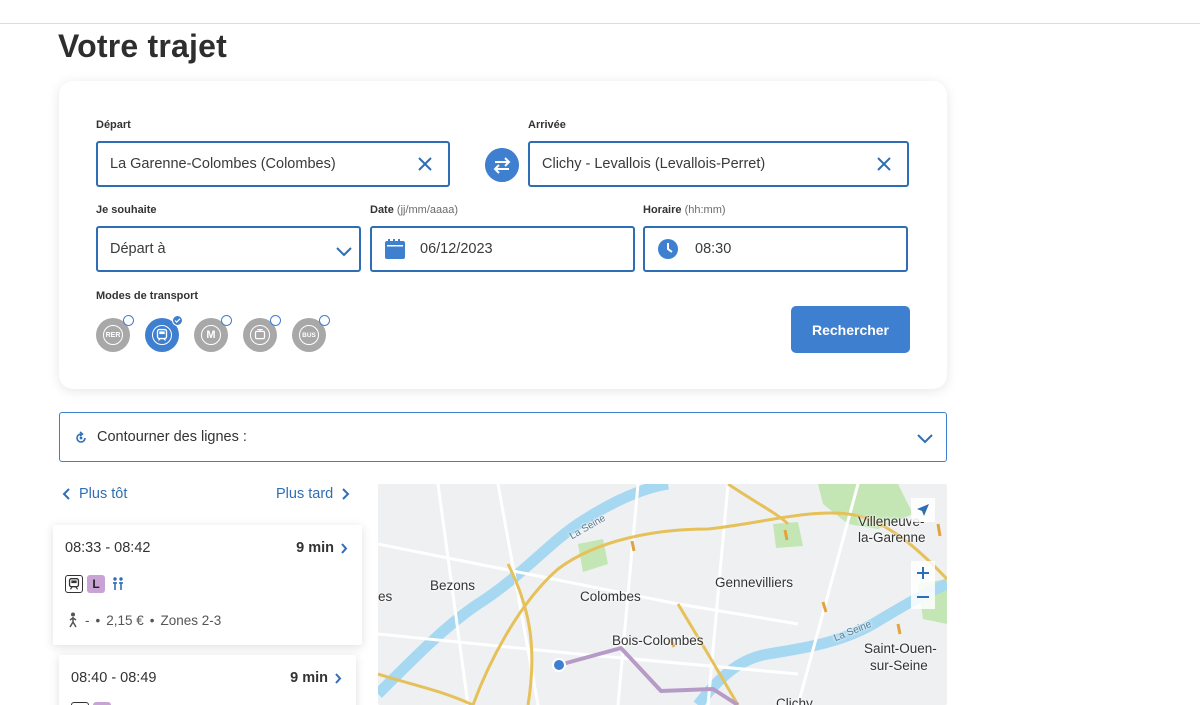 Image resolution: width=1200 pixels, height=705 pixels. I want to click on earlier-link: Plus tôt, so click(94, 494).